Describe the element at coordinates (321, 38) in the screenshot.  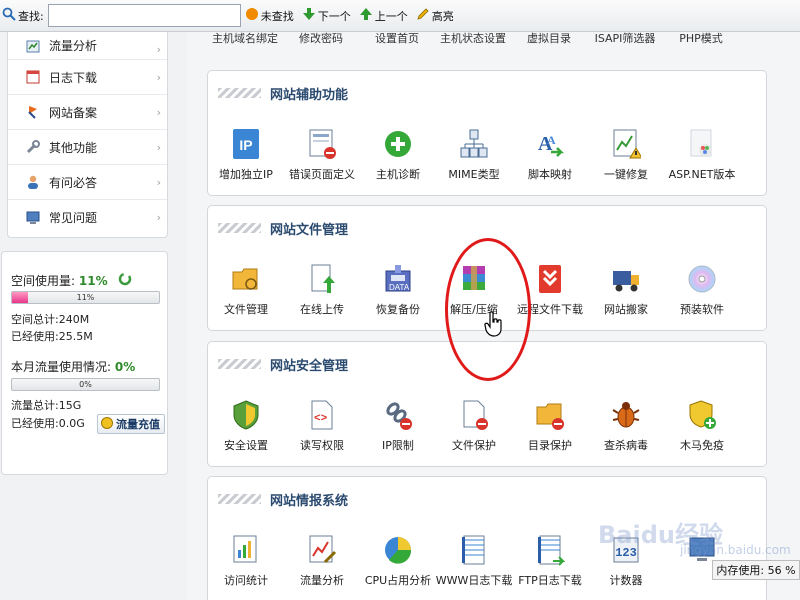
I see `tile-label: 修改密码` at that location.